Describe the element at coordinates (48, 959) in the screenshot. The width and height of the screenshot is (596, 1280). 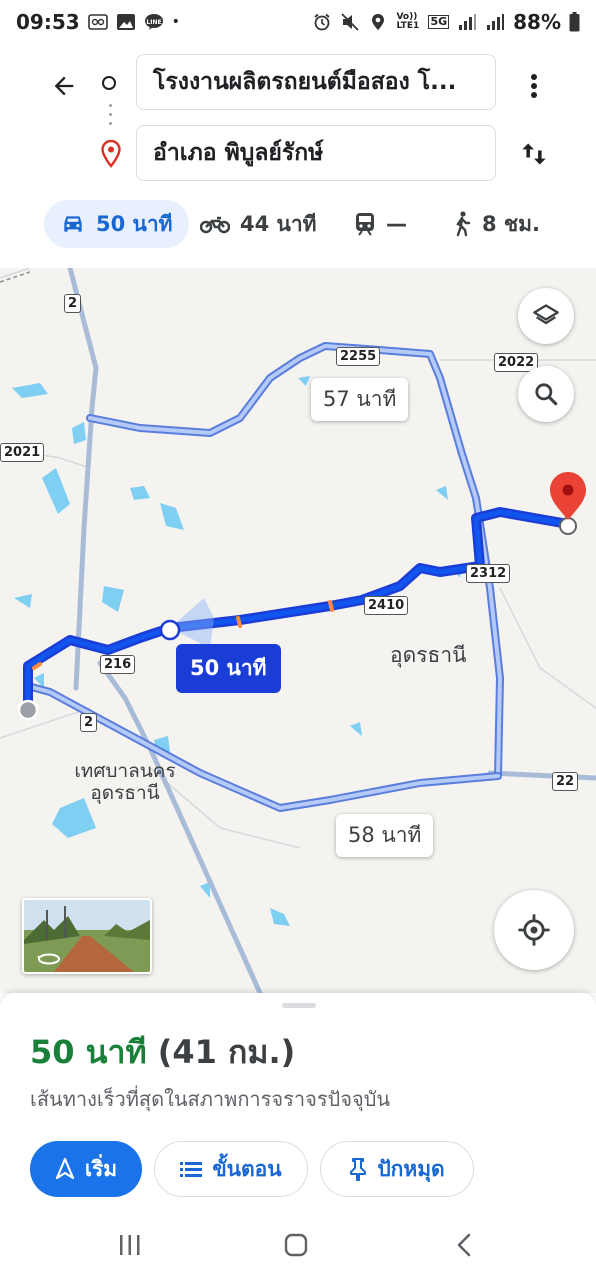
I see `street-view-rotate-icon` at that location.